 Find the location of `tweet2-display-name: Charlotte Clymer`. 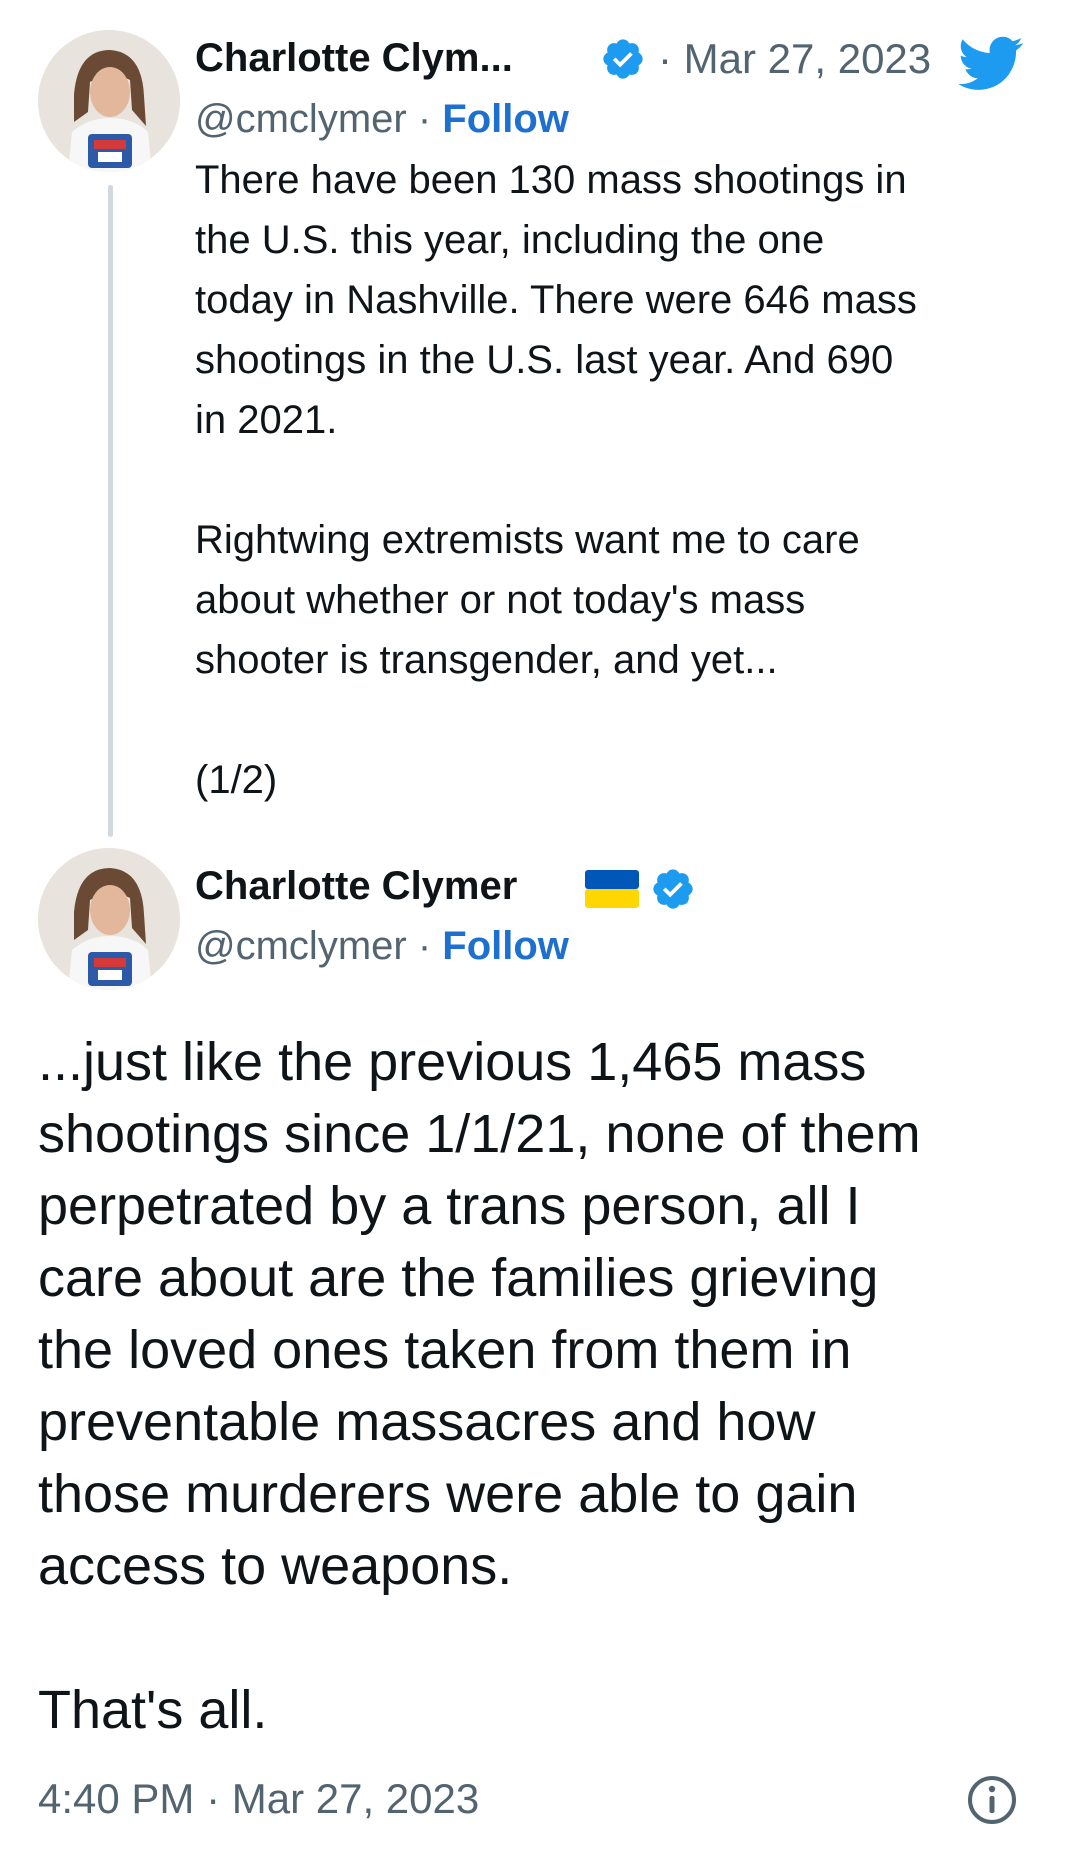

tweet2-display-name: Charlotte Clymer is located at coordinates (356, 886).